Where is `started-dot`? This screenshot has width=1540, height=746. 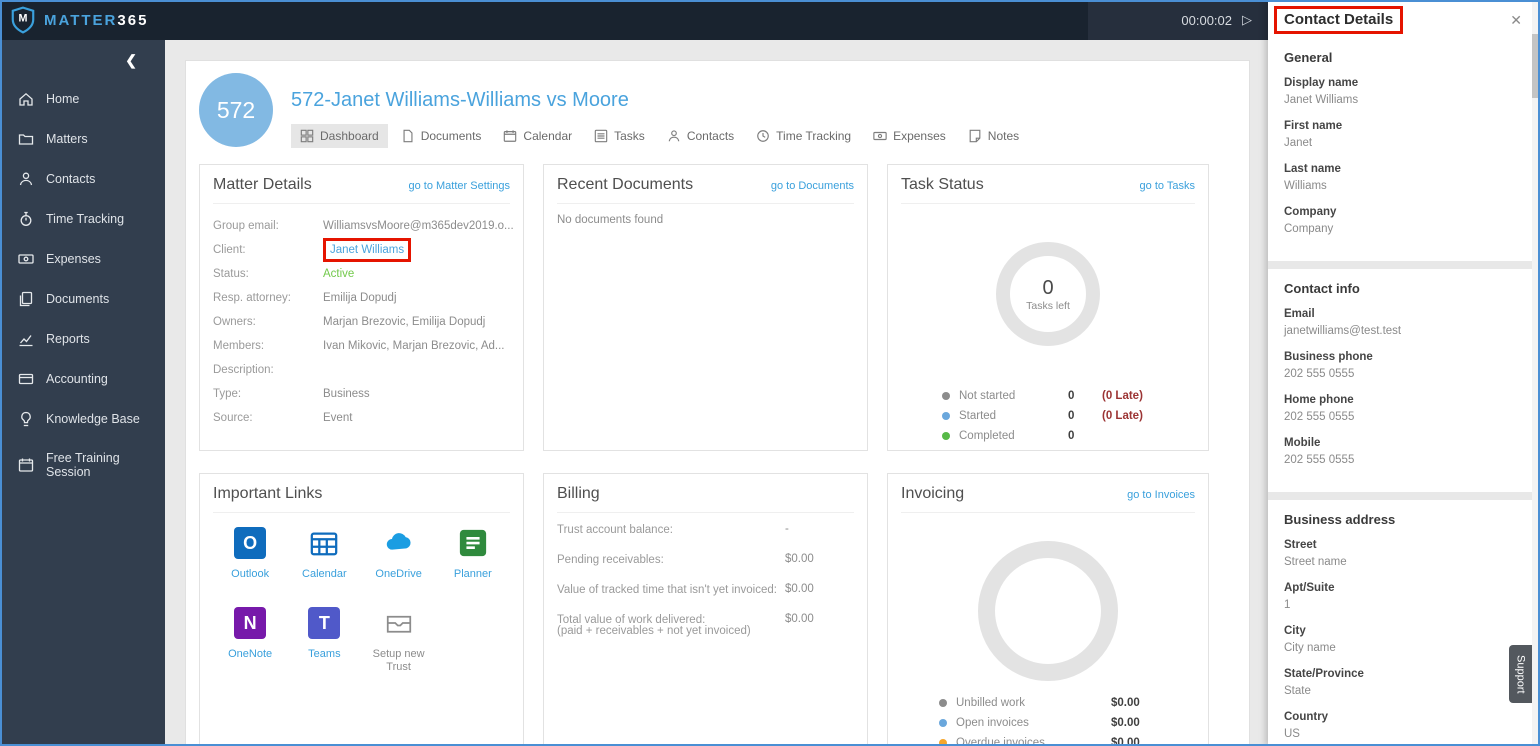
started-dot is located at coordinates (946, 416).